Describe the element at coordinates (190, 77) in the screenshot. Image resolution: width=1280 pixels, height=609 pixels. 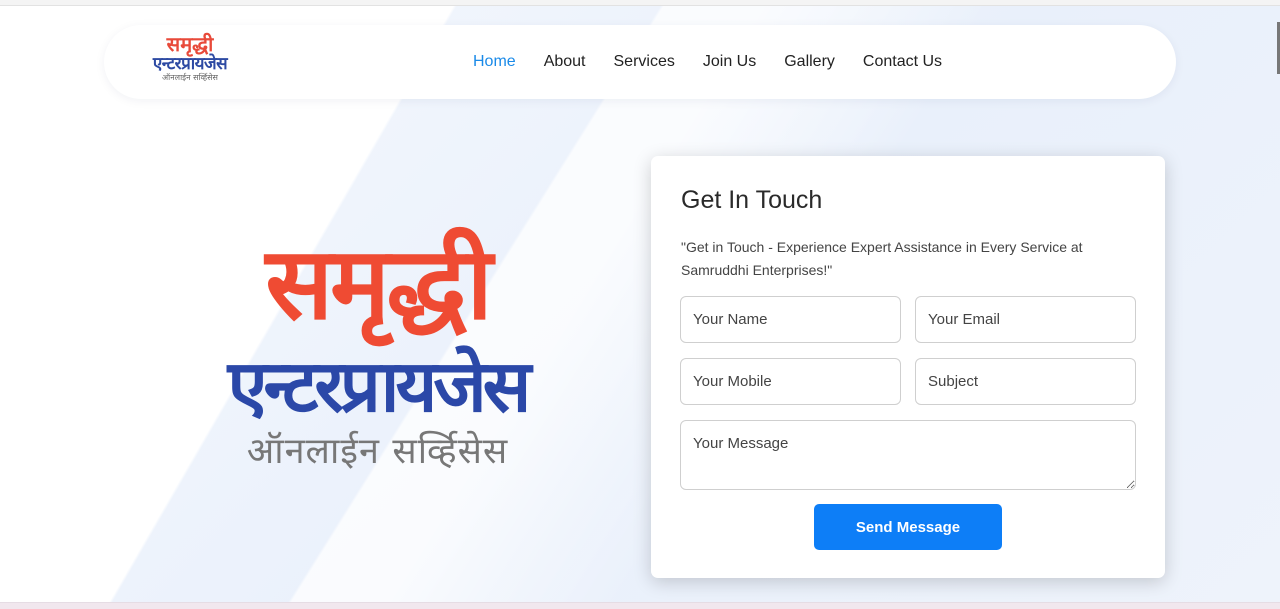
I see `brand-logo-line3: ऑनलाईन सर्व्हिसेस` at that location.